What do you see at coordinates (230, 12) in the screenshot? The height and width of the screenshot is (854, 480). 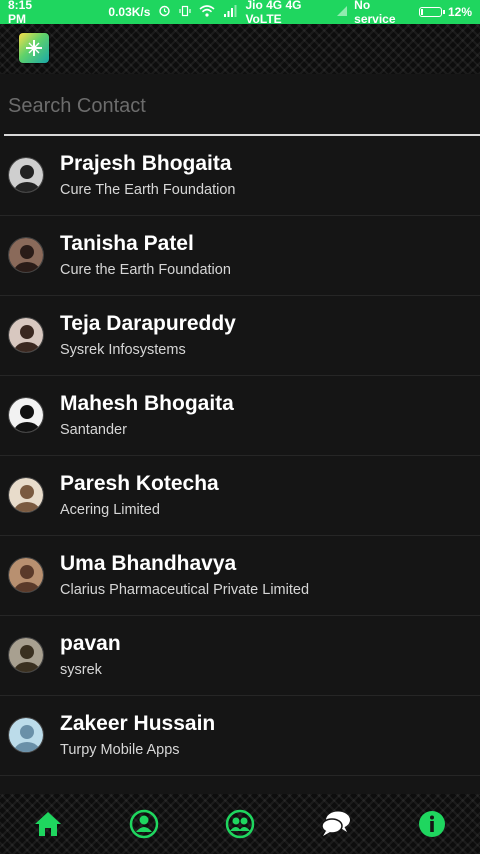 I see `signal-icon` at bounding box center [230, 12].